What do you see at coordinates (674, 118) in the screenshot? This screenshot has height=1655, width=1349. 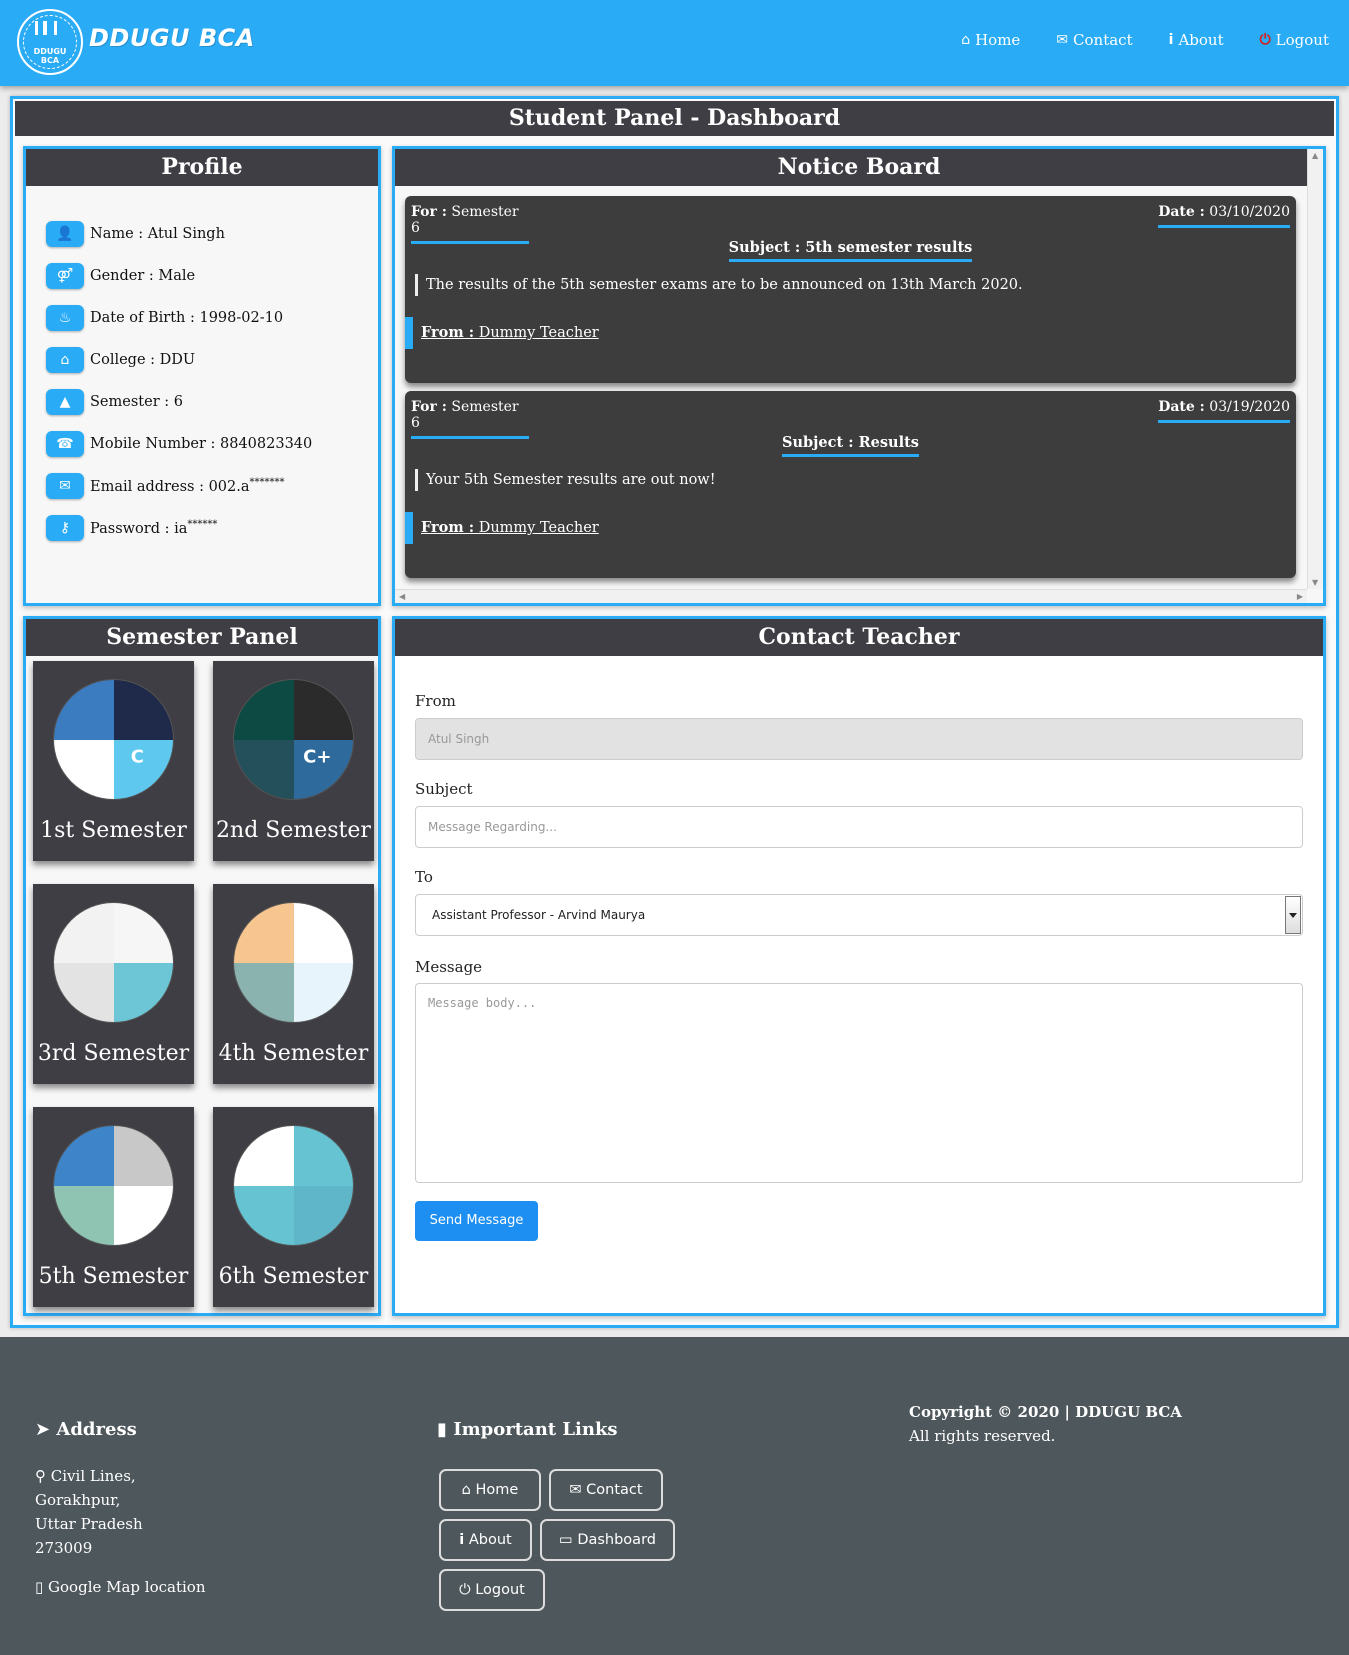 I see `page-title: Student Panel - Dashboard` at bounding box center [674, 118].